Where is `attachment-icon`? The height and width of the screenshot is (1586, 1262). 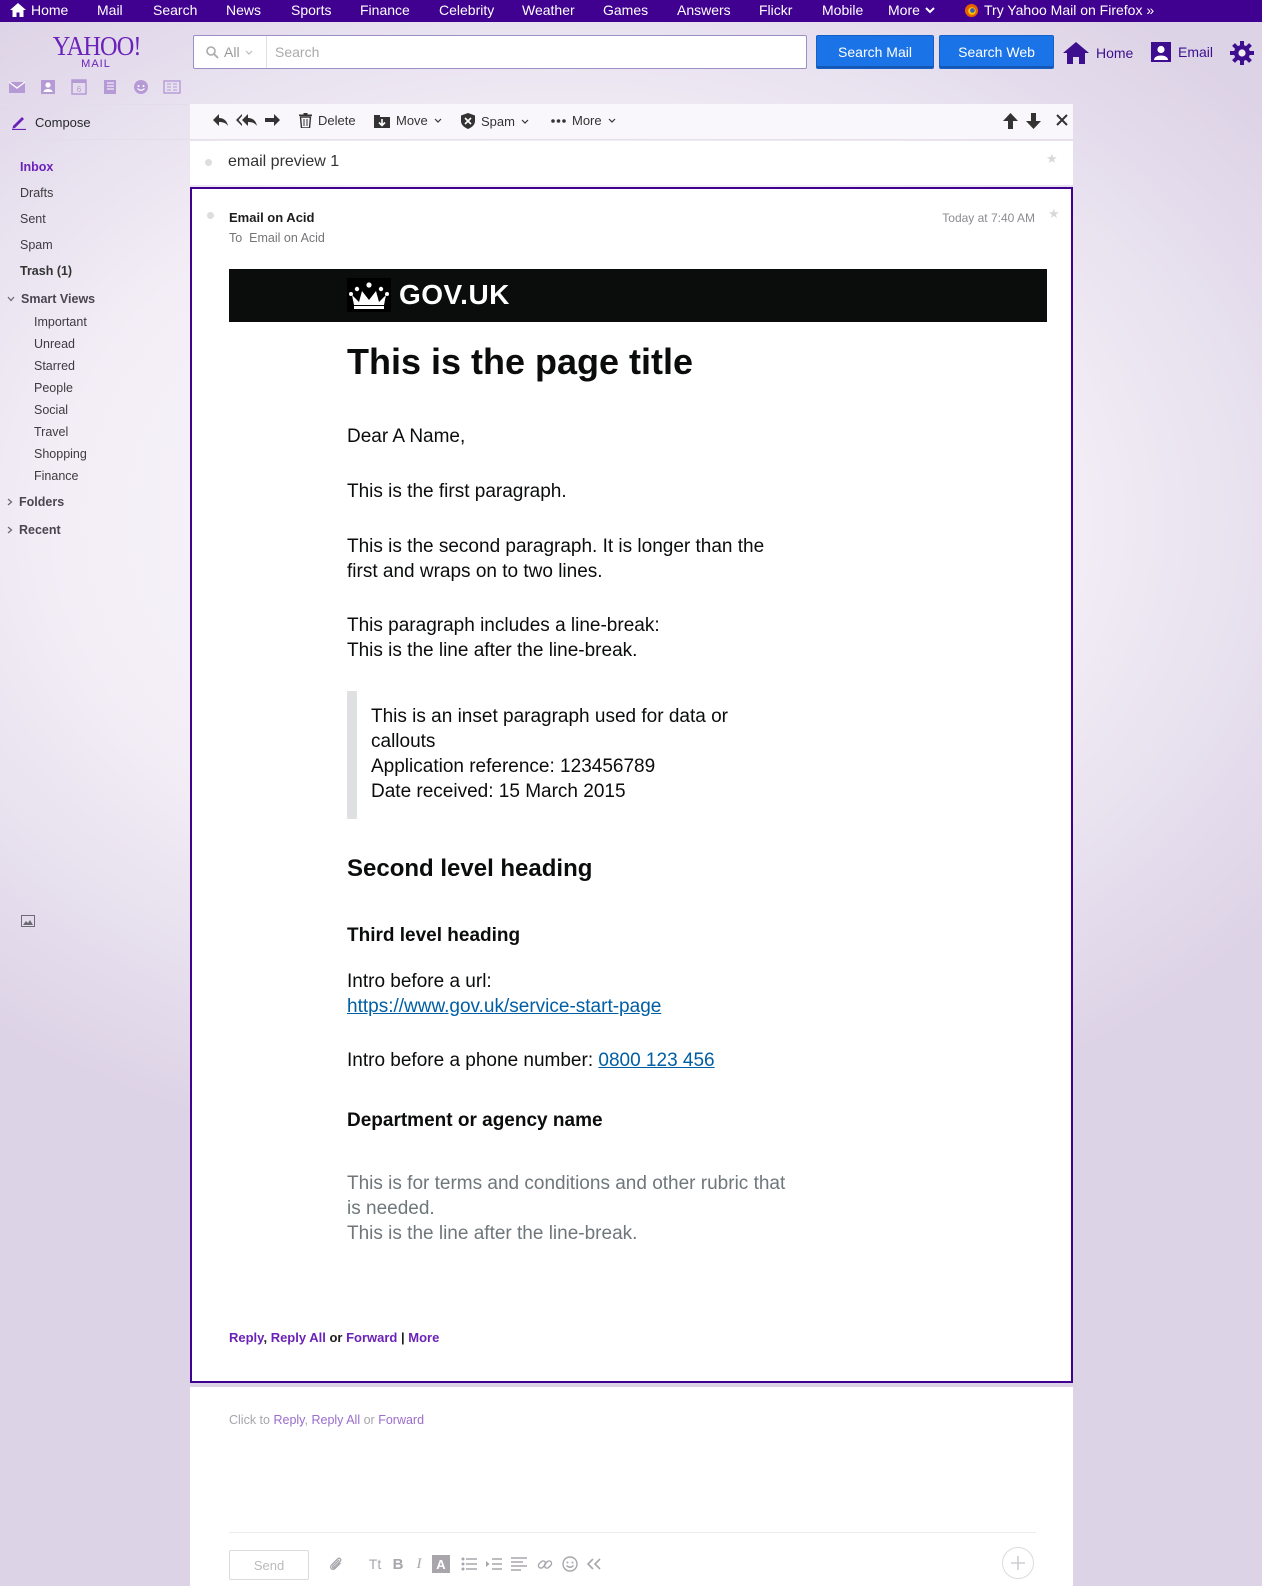
attachment-icon is located at coordinates (336, 1564).